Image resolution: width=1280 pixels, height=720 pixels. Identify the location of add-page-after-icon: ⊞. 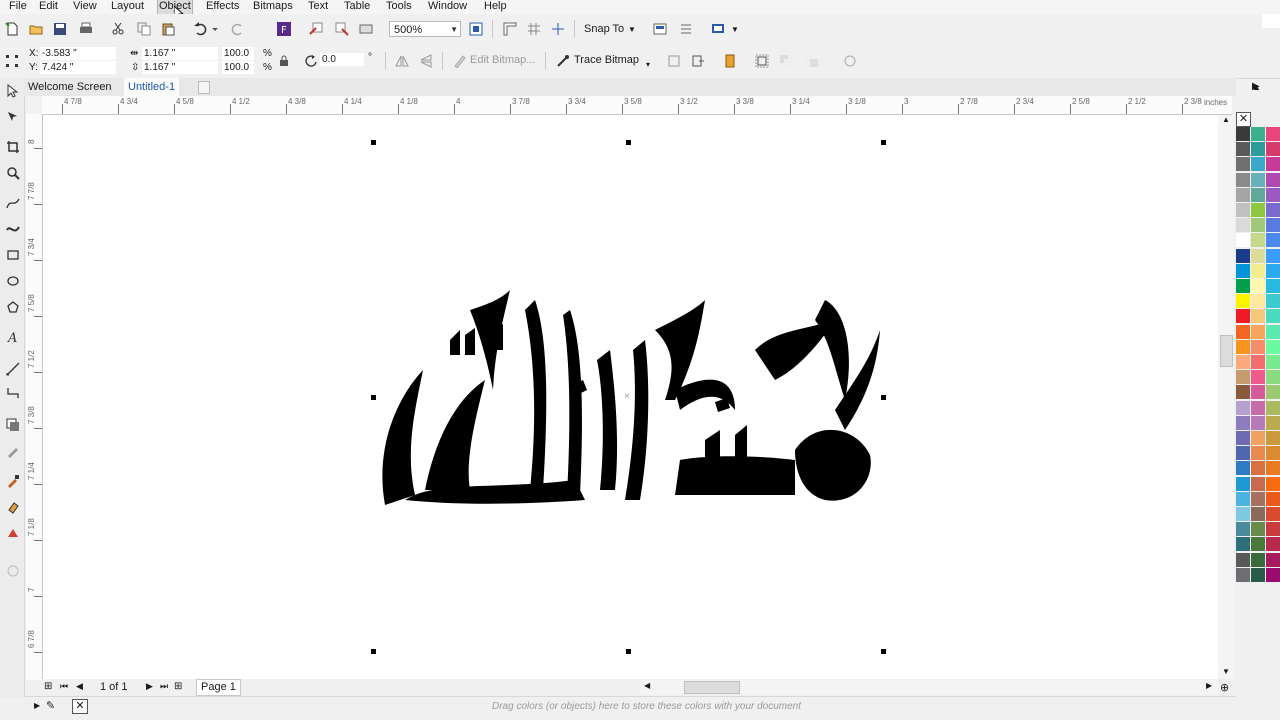
(178, 686).